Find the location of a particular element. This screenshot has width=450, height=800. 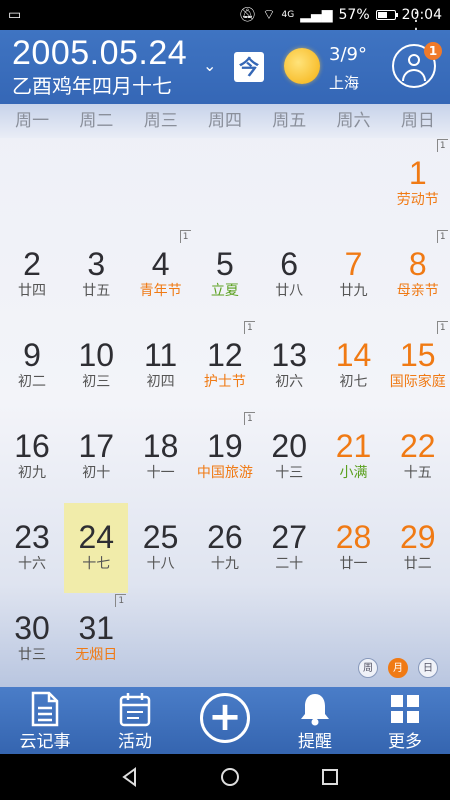

sunny-weather-icon is located at coordinates (302, 66).